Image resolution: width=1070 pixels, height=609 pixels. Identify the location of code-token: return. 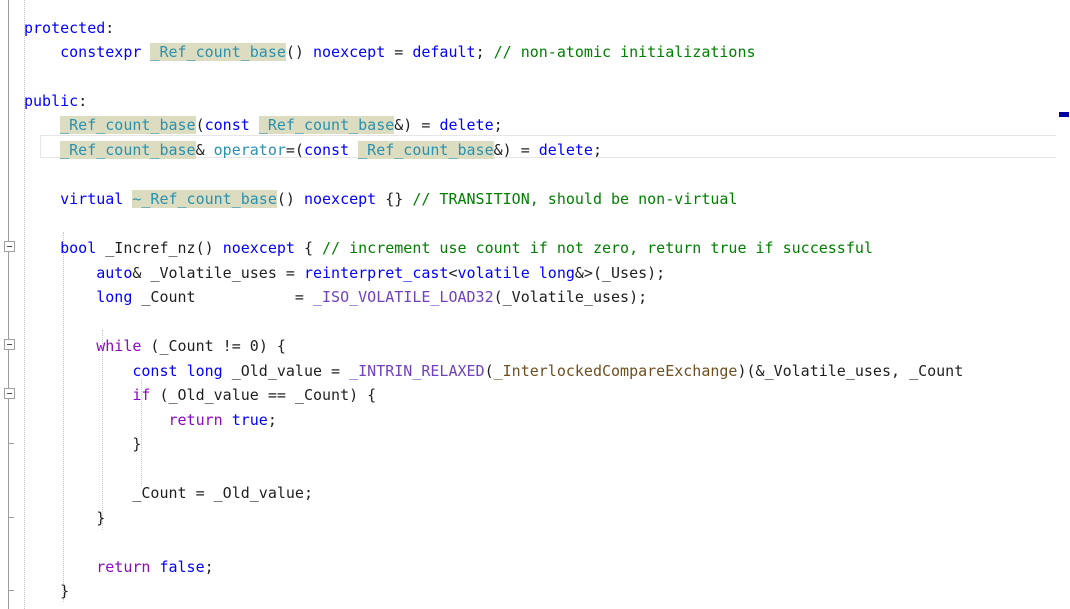
(195, 420).